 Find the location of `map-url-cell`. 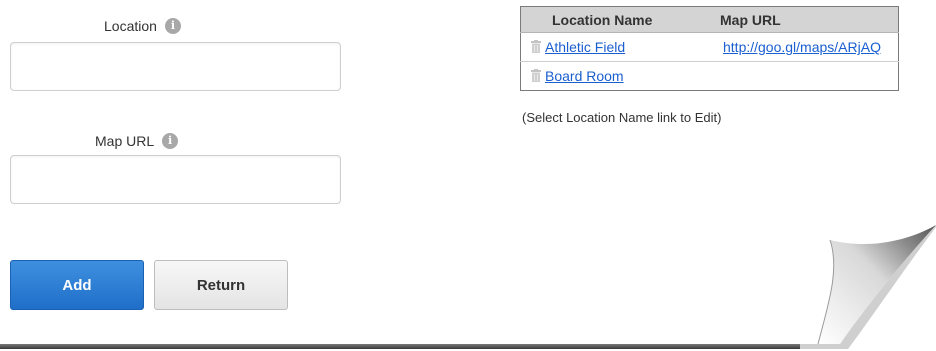

map-url-cell is located at coordinates (809, 76).